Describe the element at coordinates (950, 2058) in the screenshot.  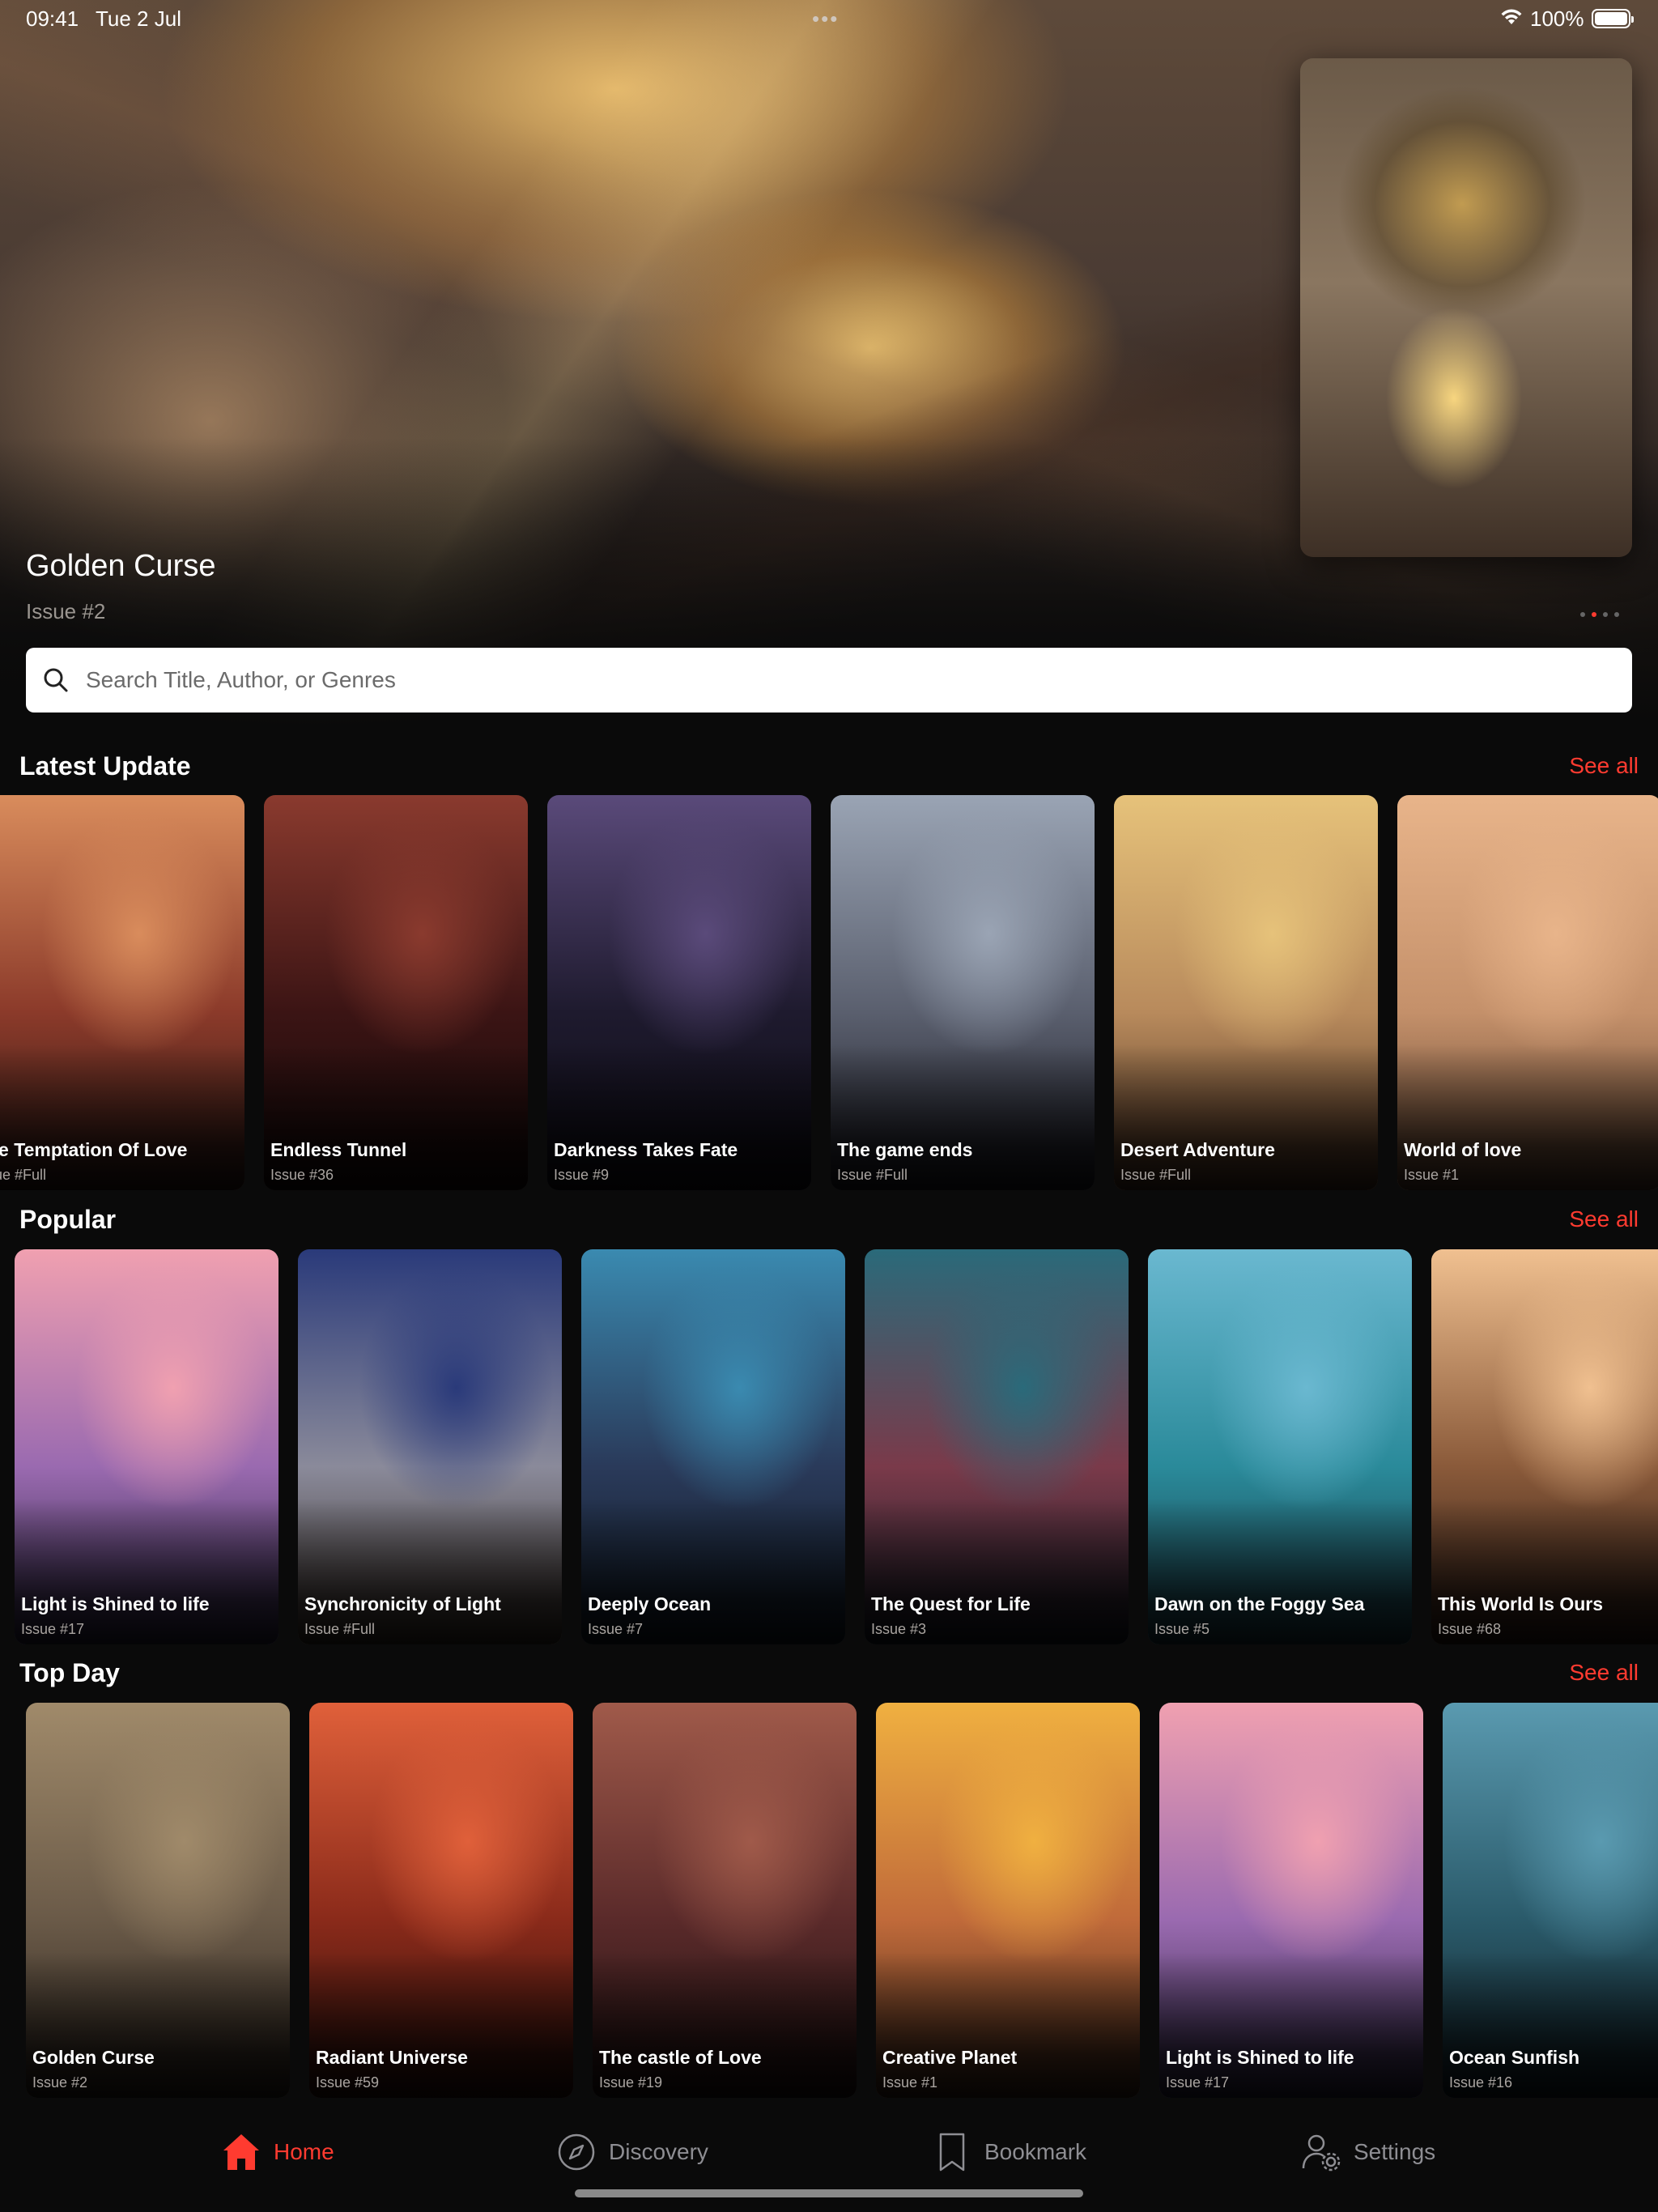
I see `comic-title: Creative Planet` at that location.